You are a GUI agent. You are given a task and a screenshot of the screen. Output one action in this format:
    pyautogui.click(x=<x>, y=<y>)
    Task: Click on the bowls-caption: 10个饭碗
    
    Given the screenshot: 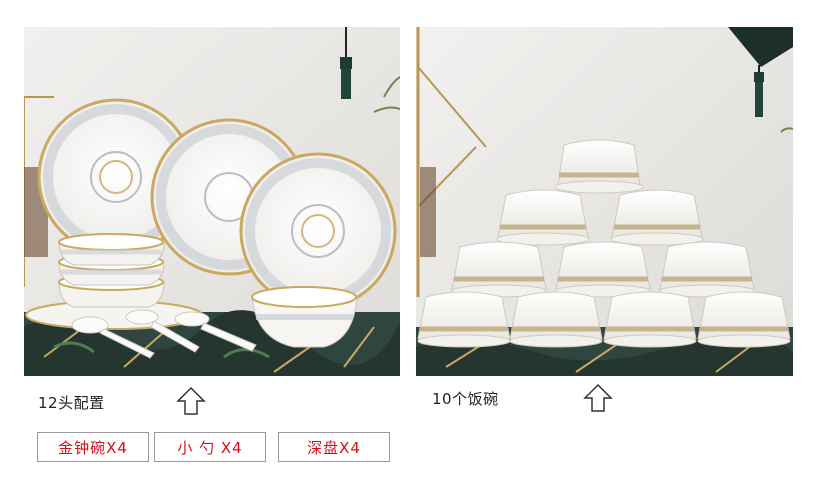 What is the action you would take?
    pyautogui.click(x=465, y=399)
    